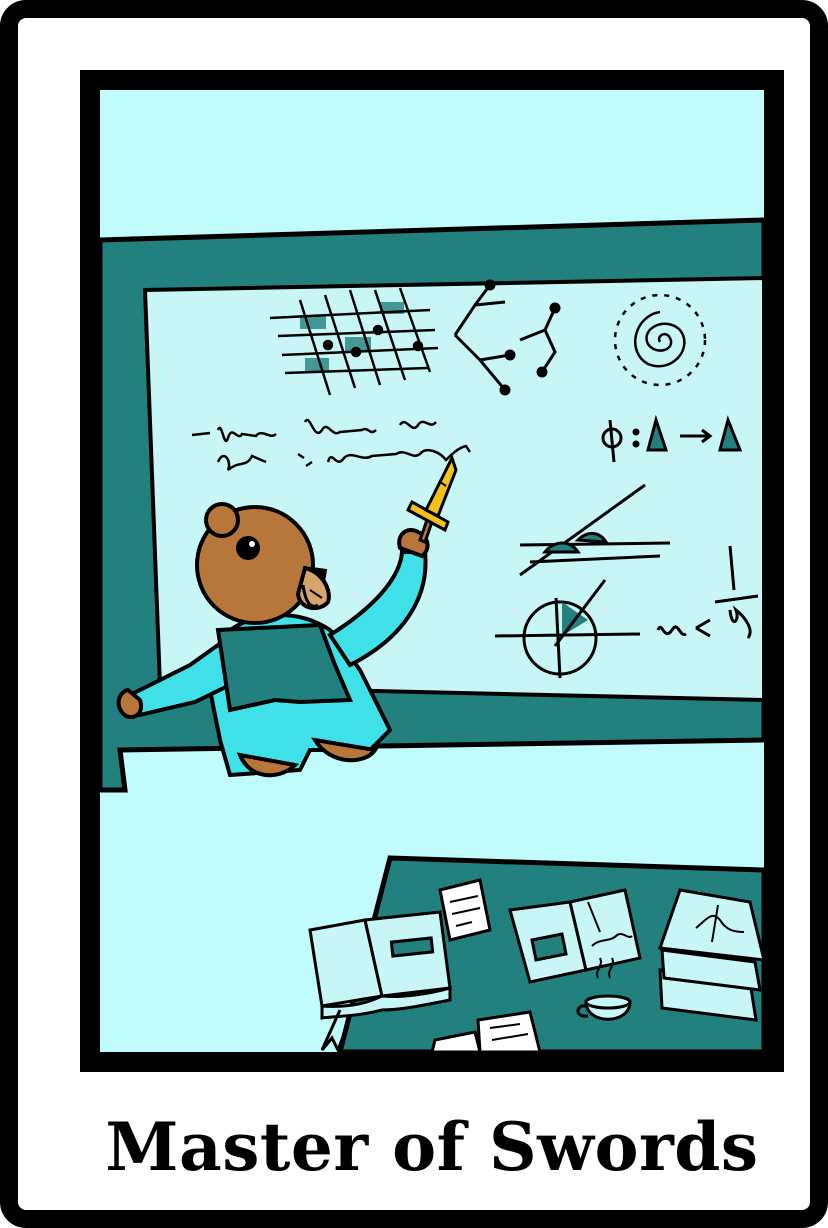  What do you see at coordinates (710, 955) in the screenshot?
I see `stacked-books-icon` at bounding box center [710, 955].